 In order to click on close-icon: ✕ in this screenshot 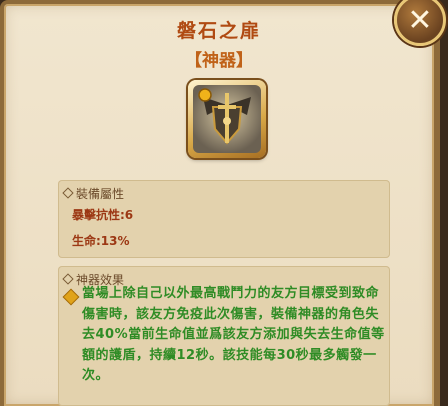, I will do `click(420, 20)`.